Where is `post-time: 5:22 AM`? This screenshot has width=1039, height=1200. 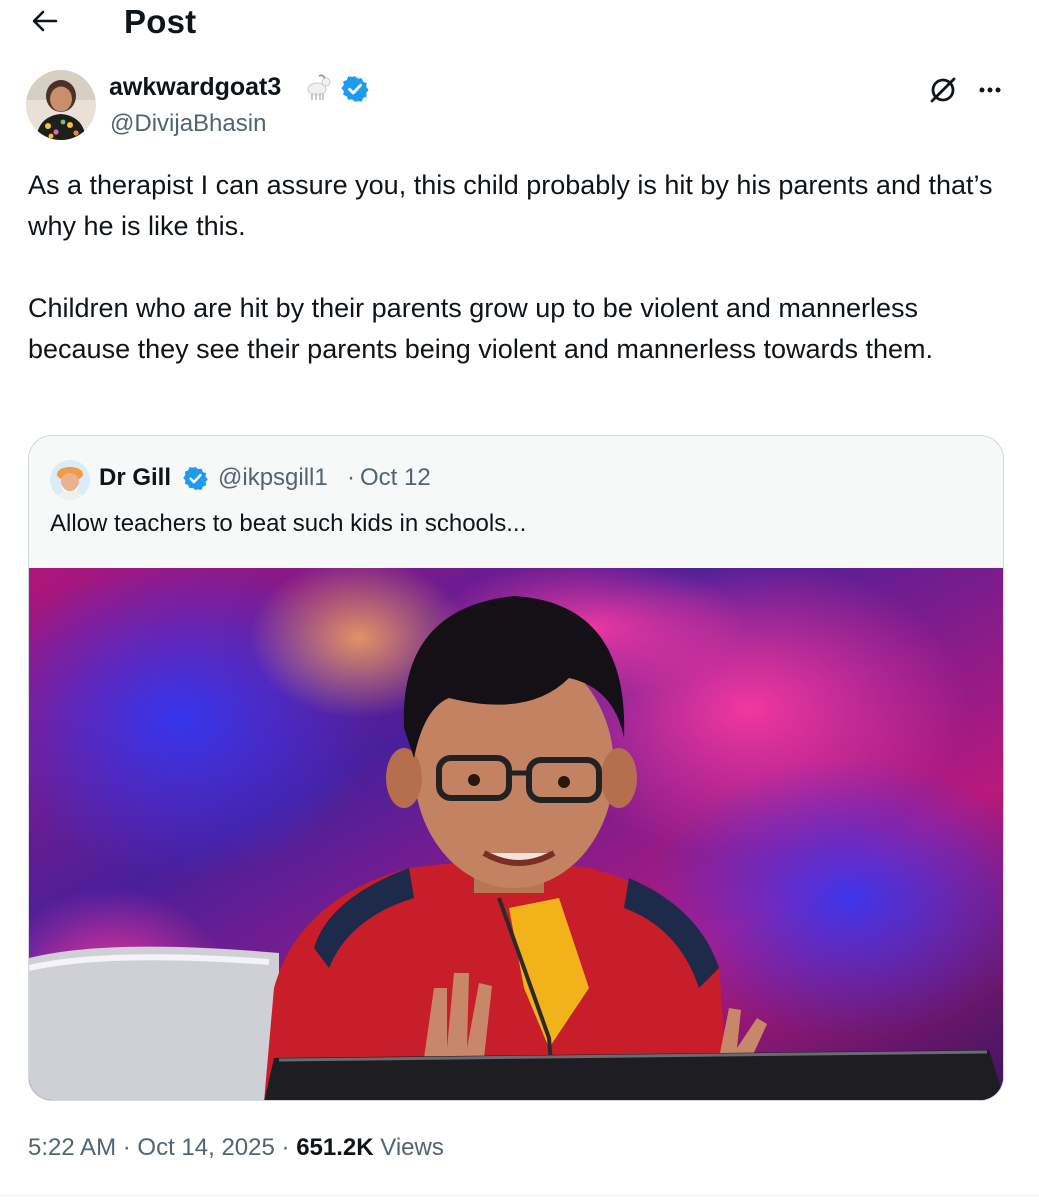
post-time: 5:22 AM is located at coordinates (72, 1147).